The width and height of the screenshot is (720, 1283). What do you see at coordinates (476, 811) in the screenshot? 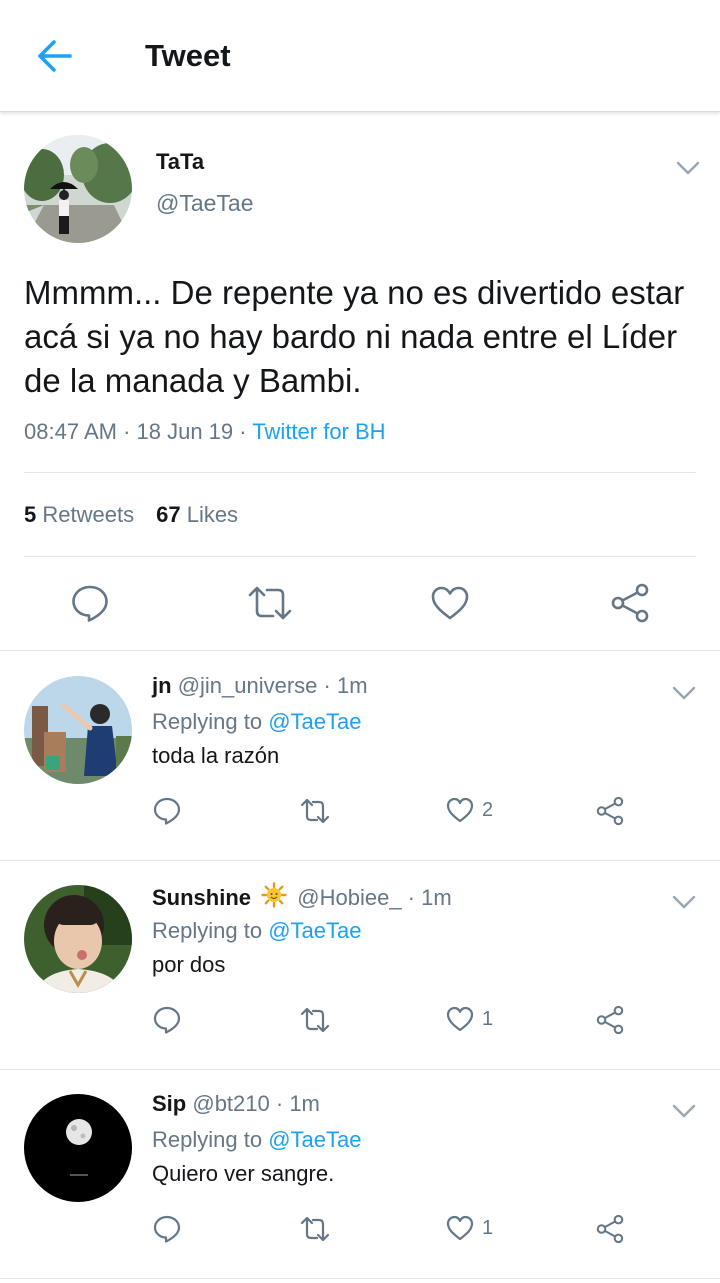
I see `like-button: 2` at bounding box center [476, 811].